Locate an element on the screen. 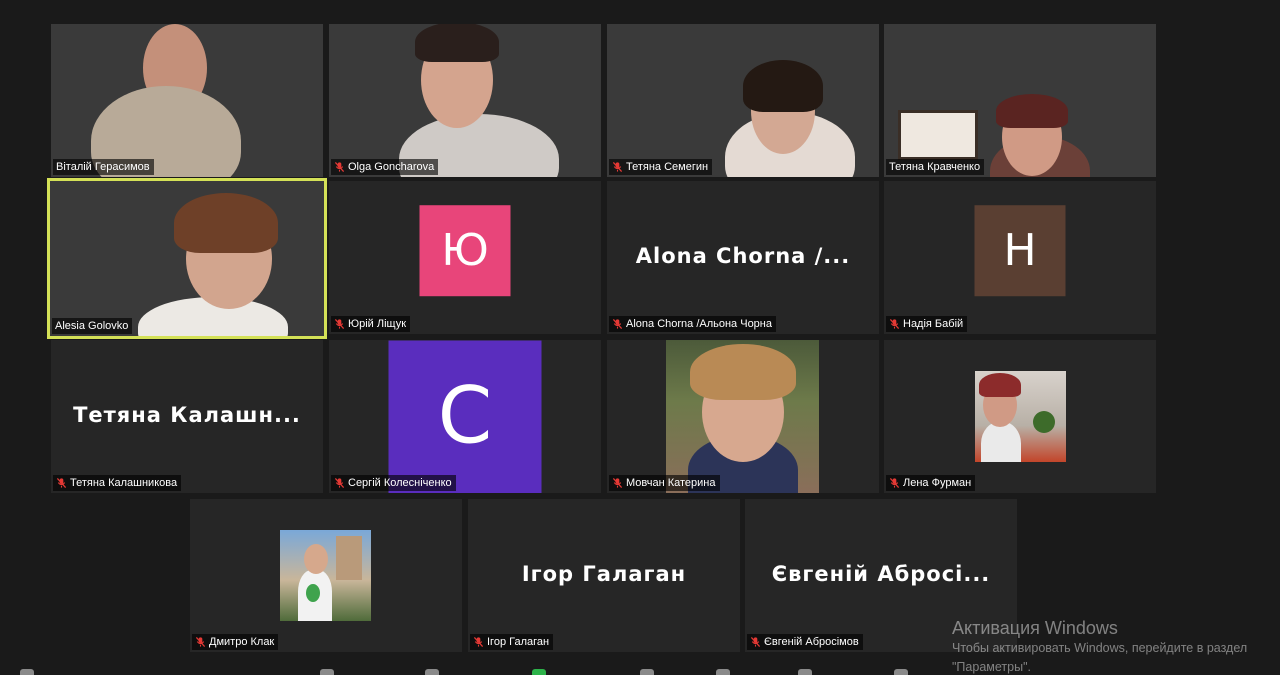 This screenshot has height=675, width=1280. participant-name: Дмитро Клак is located at coordinates (242, 642).